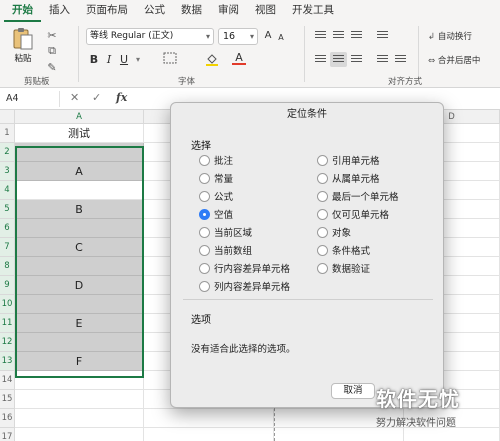 The image size is (500, 441). What do you see at coordinates (121, 97) in the screenshot?
I see `insert-function-icon: fx` at bounding box center [121, 97].